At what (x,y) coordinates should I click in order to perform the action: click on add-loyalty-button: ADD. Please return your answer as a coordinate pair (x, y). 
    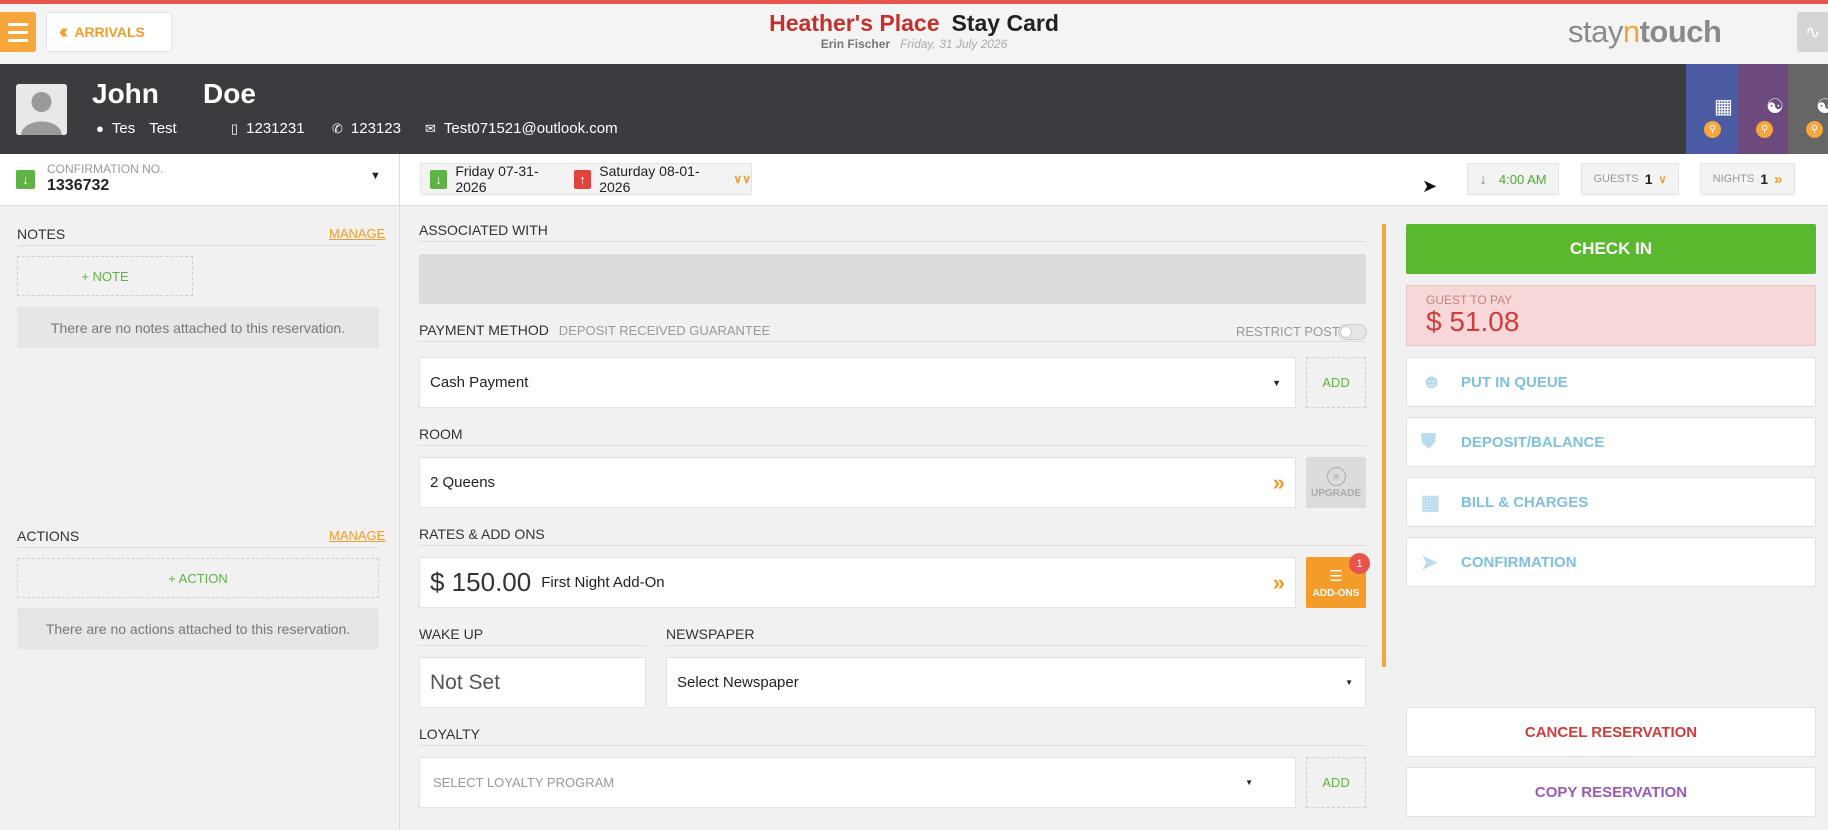
    Looking at the image, I should click on (1336, 782).